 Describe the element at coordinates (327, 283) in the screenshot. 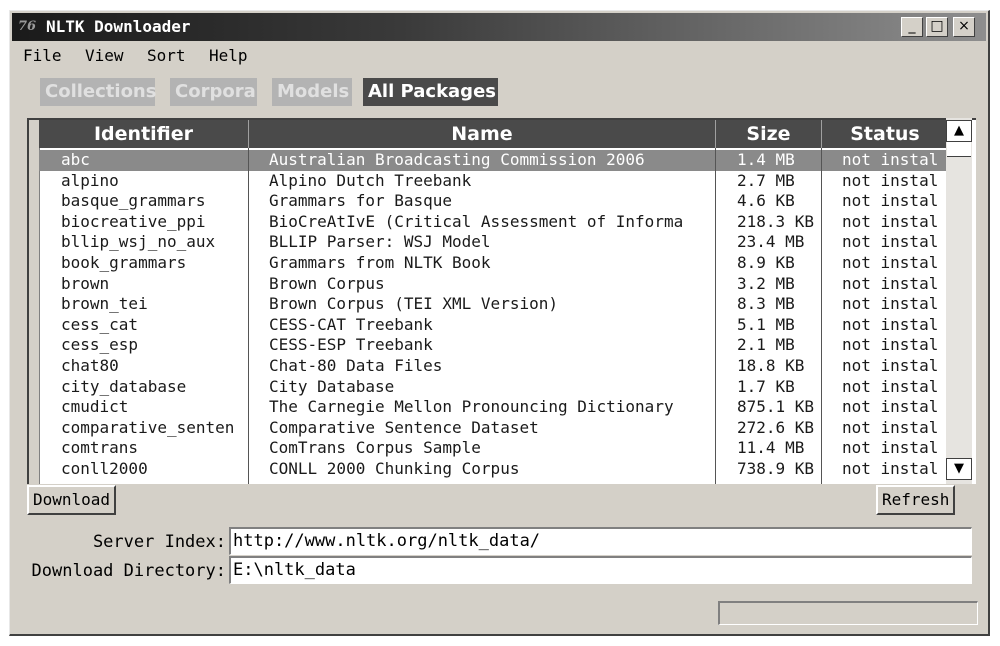

I see `cell-name: Brown Corpus` at that location.